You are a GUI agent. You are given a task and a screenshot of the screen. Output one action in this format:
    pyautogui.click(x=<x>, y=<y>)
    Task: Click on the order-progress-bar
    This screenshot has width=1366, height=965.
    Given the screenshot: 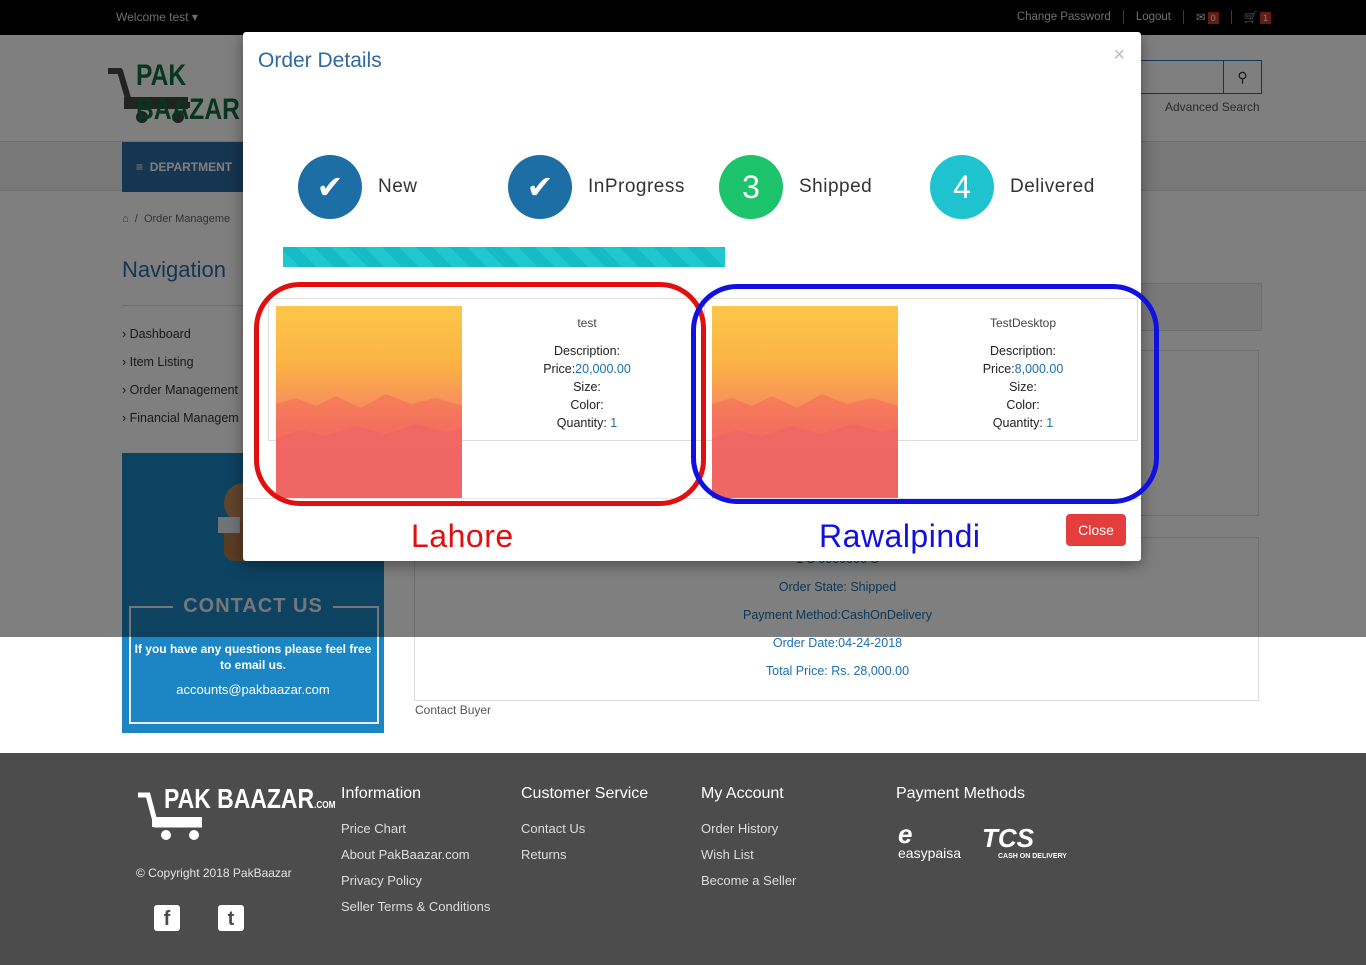 What is the action you would take?
    pyautogui.click(x=504, y=257)
    